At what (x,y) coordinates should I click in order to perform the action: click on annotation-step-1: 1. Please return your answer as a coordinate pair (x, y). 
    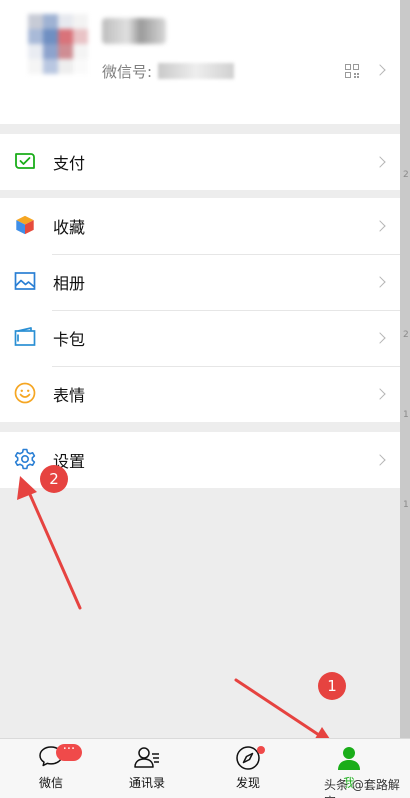
    Looking at the image, I should click on (332, 686).